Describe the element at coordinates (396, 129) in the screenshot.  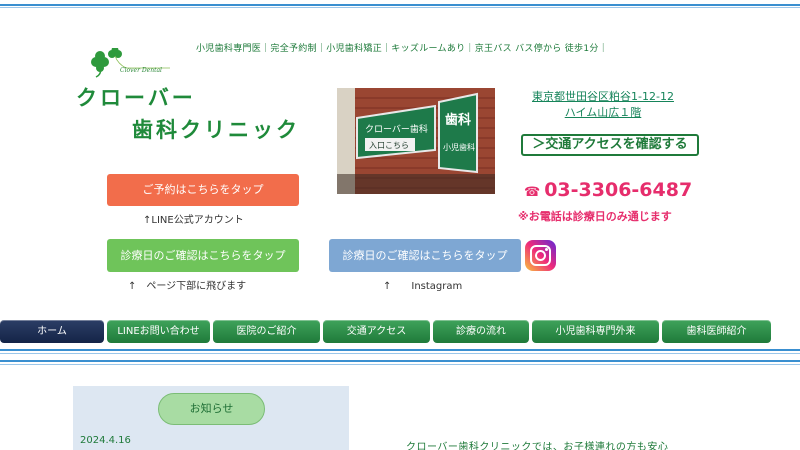
I see `sign-main-text: クローバー歯科` at that location.